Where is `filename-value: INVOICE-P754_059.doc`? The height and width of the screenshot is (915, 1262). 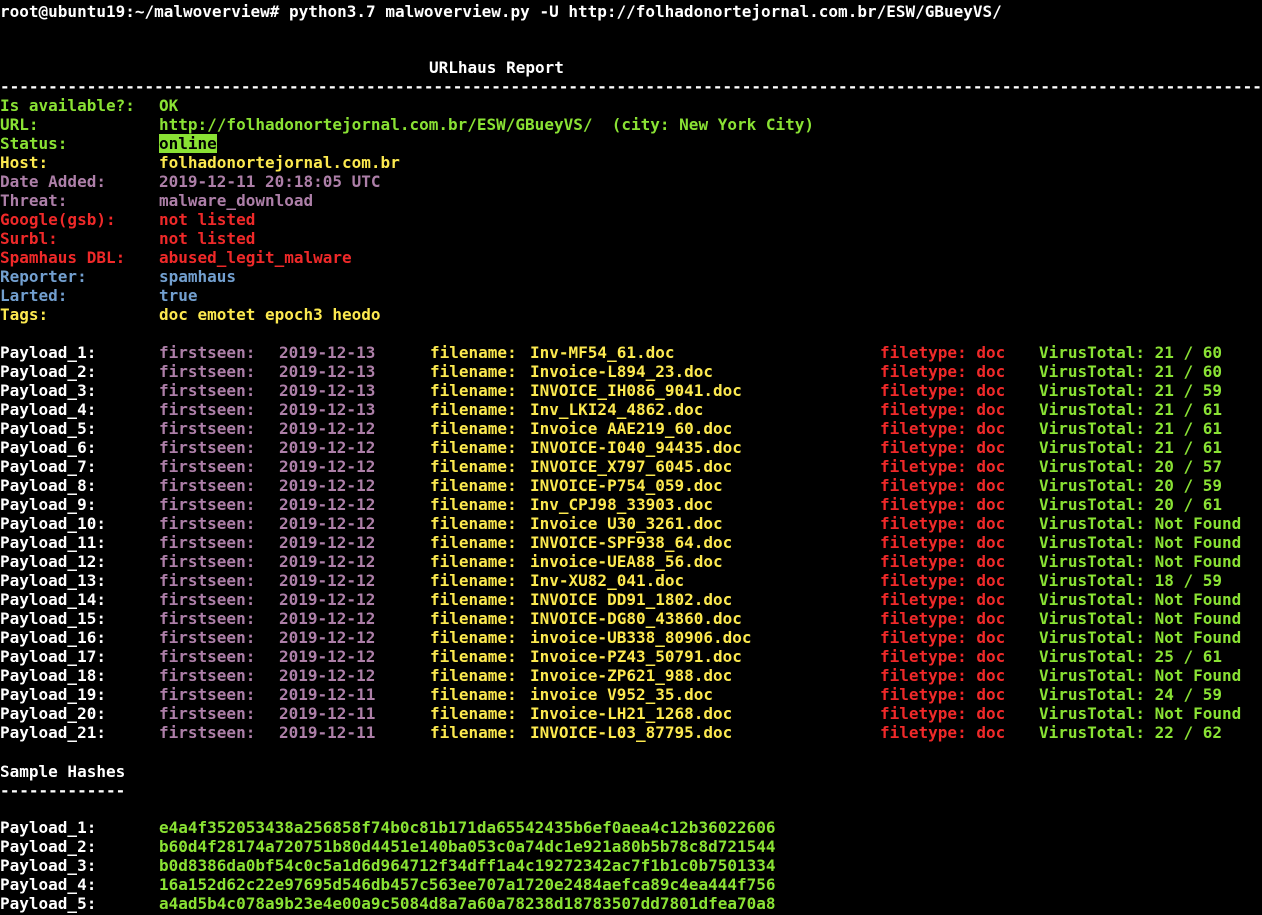 filename-value: INVOICE-P754_059.doc is located at coordinates (626, 485).